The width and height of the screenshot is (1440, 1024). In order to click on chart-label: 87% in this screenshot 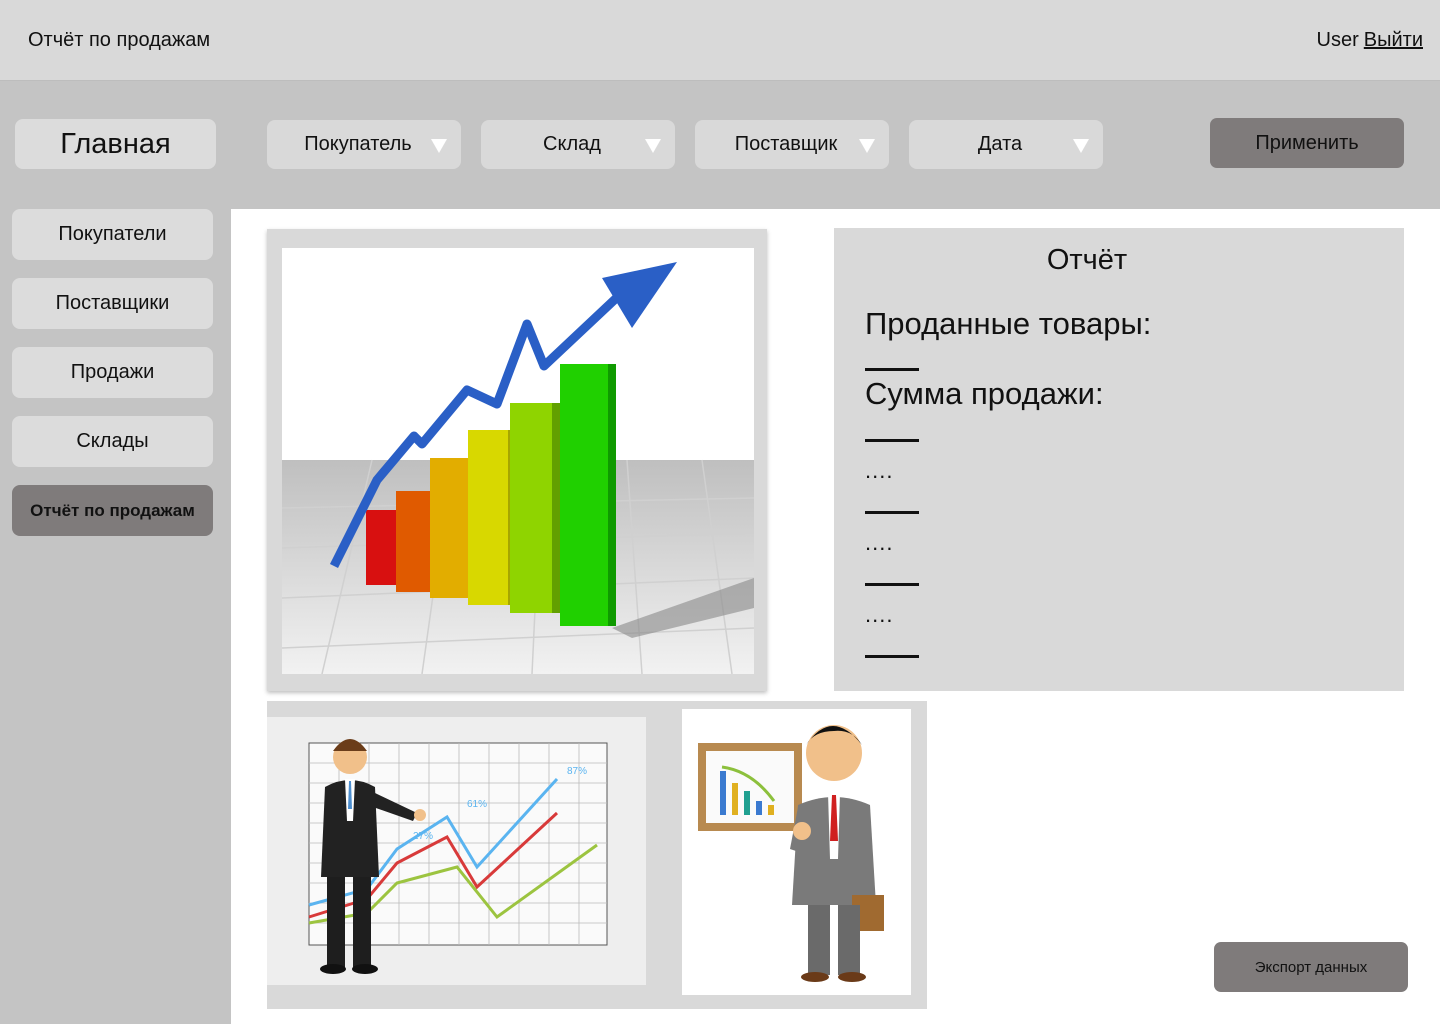, I will do `click(577, 771)`.